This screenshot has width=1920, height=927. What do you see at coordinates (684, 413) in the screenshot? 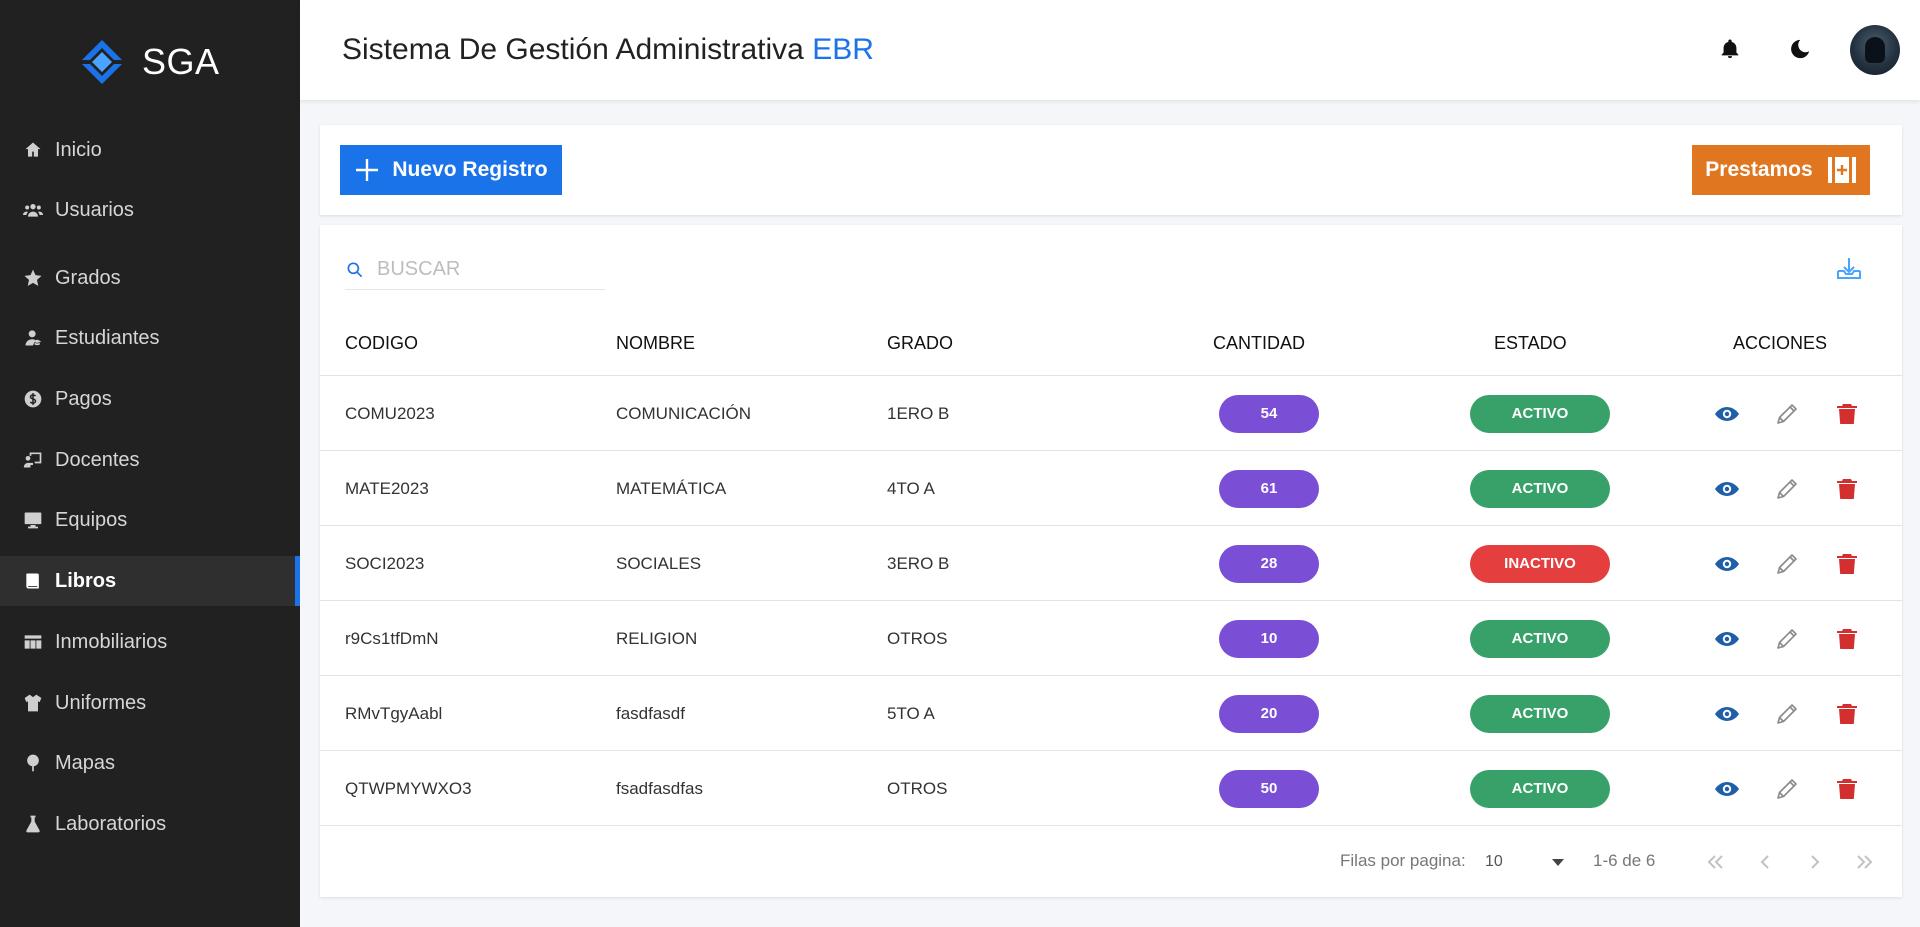
I see `cell-name: COMUNICACIÓN` at bounding box center [684, 413].